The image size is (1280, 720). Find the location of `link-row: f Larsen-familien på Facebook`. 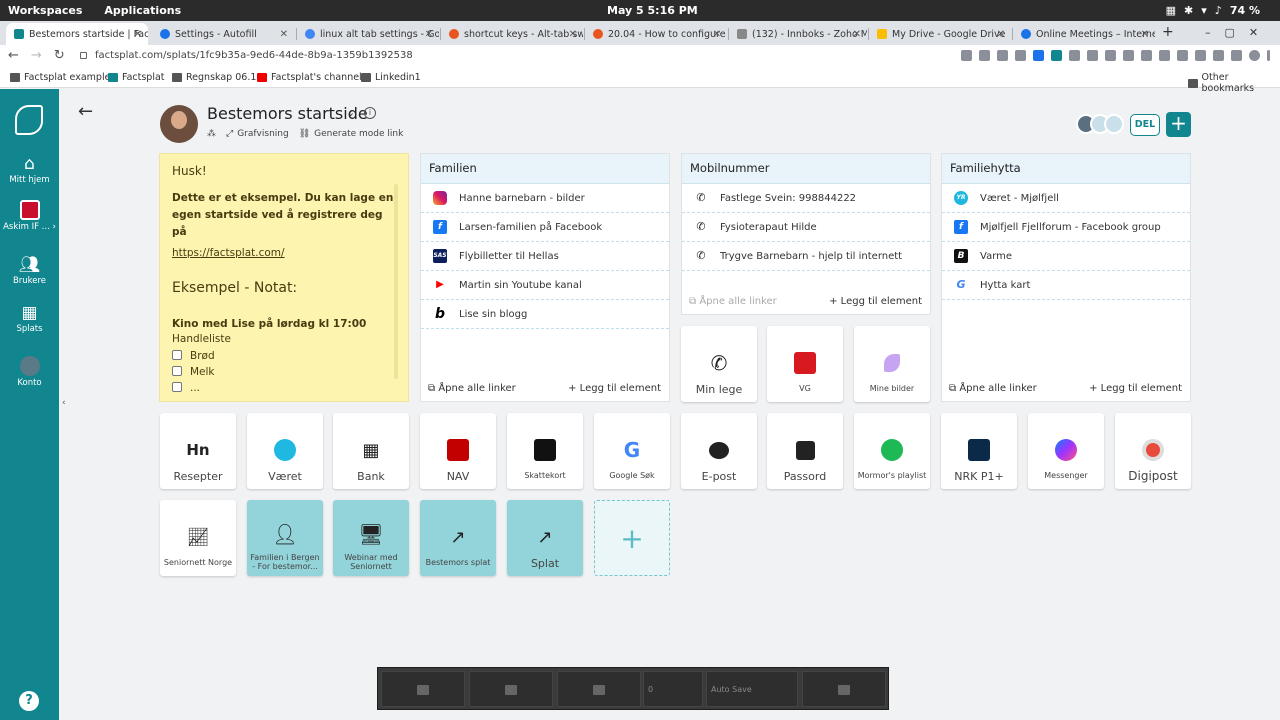

link-row: f Larsen-familien på Facebook is located at coordinates (545, 227).